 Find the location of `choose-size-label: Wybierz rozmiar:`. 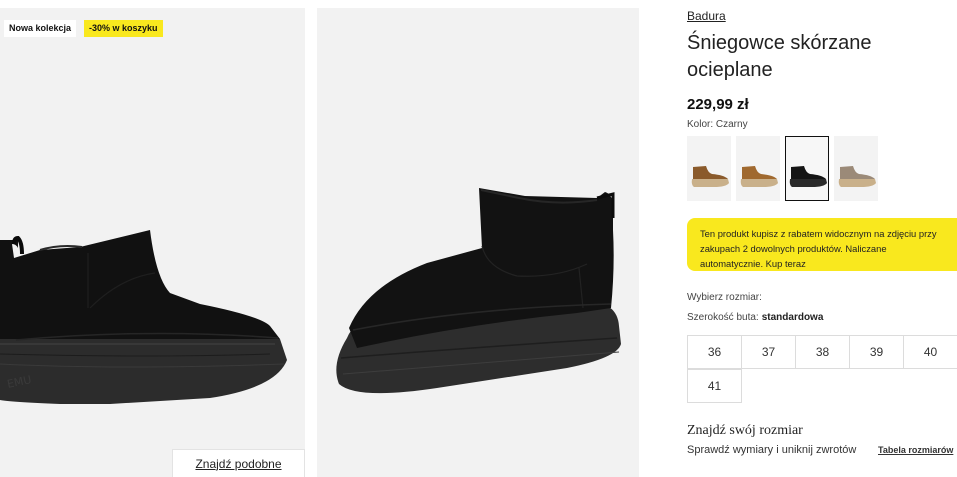

choose-size-label: Wybierz rozmiar: is located at coordinates (724, 297).